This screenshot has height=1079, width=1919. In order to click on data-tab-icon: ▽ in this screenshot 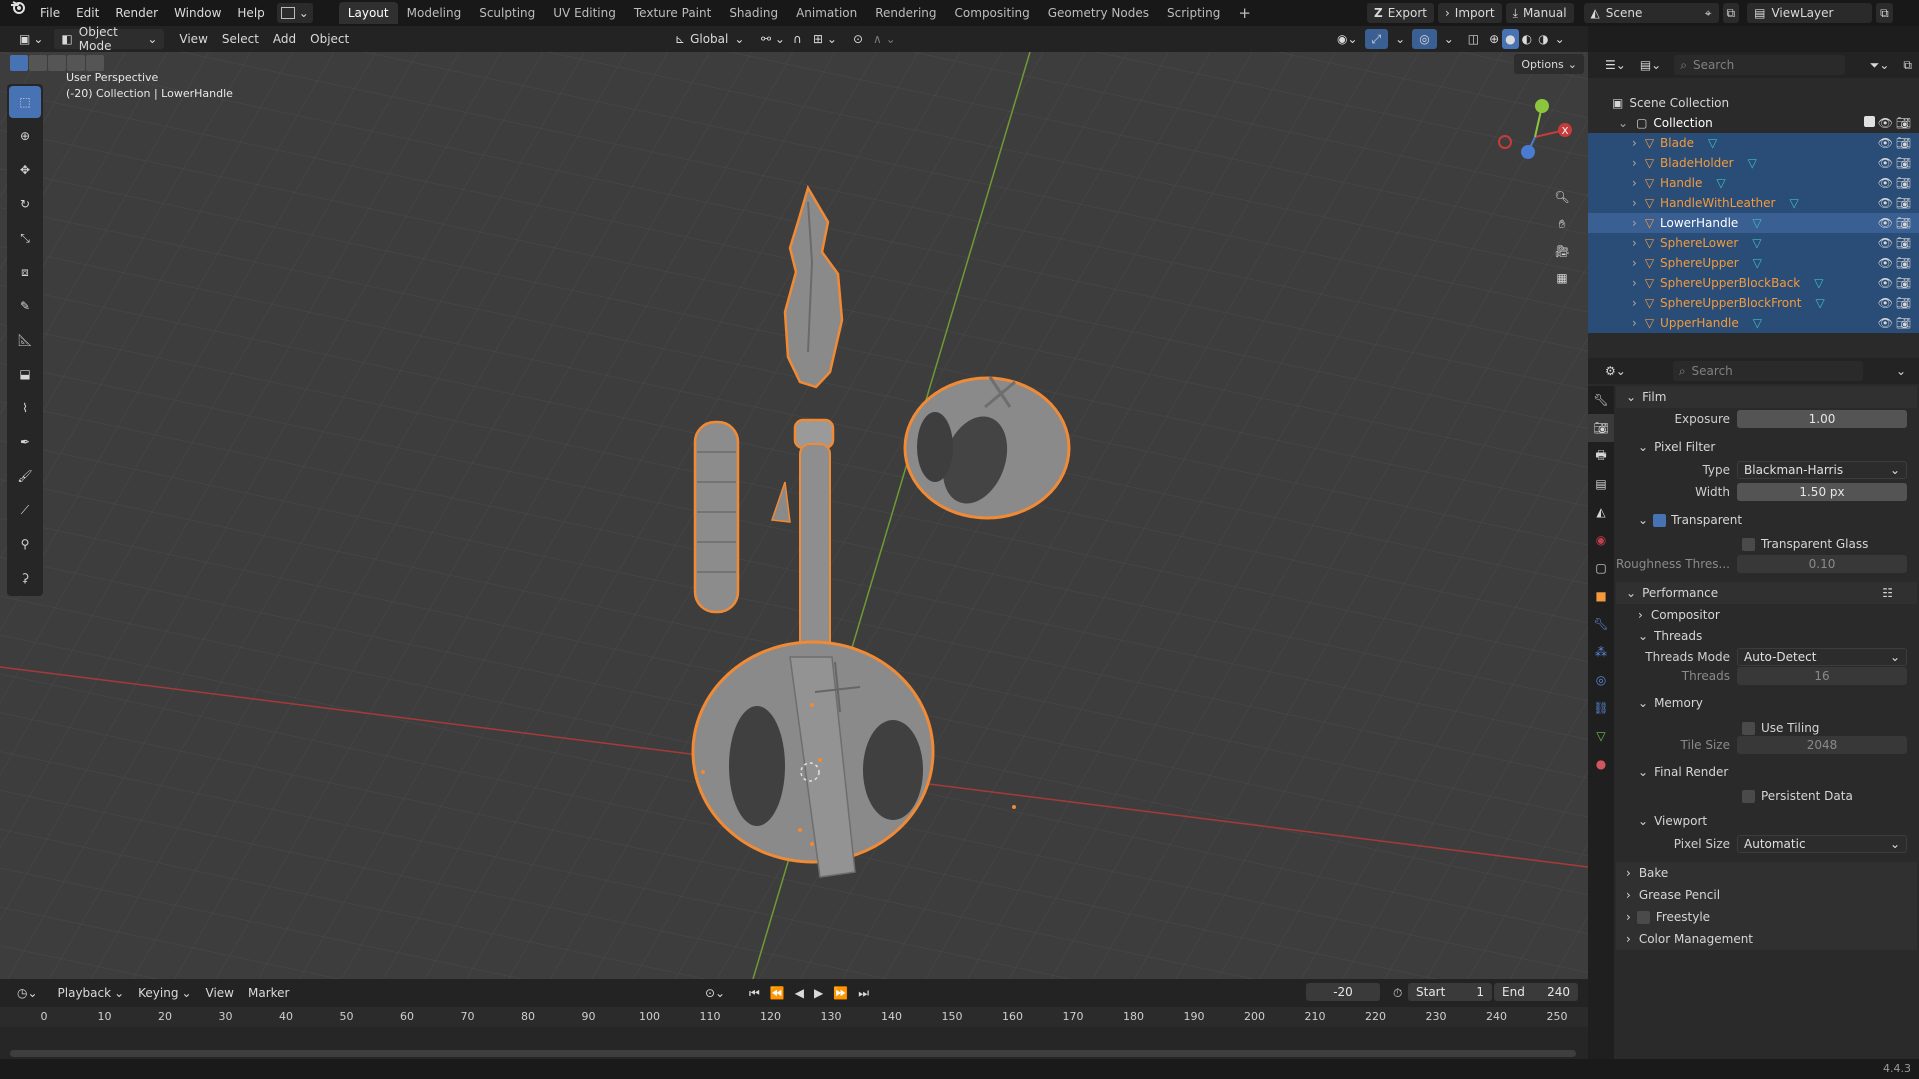, I will do `click(1601, 736)`.